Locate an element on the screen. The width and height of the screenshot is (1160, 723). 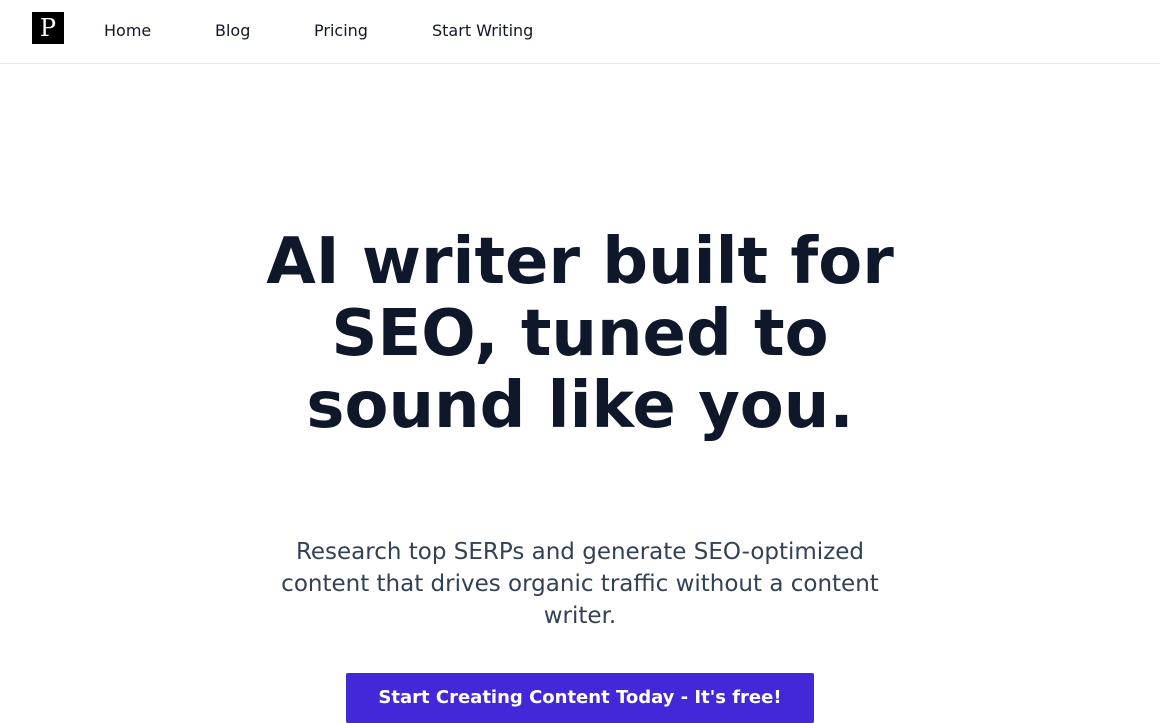
nav-link-blog: Blog is located at coordinates (232, 31).